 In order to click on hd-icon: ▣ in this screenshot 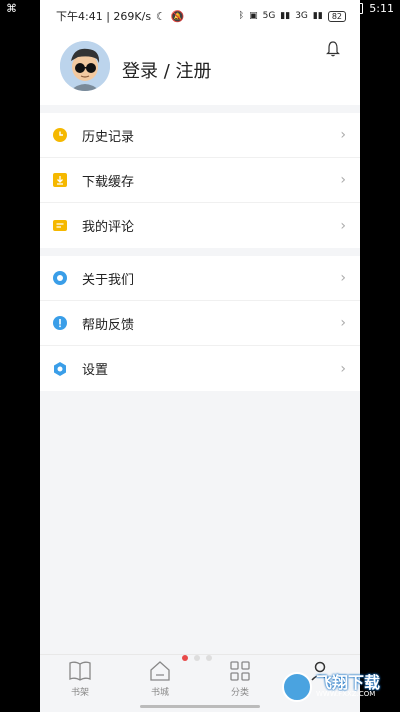, I will do `click(253, 16)`.